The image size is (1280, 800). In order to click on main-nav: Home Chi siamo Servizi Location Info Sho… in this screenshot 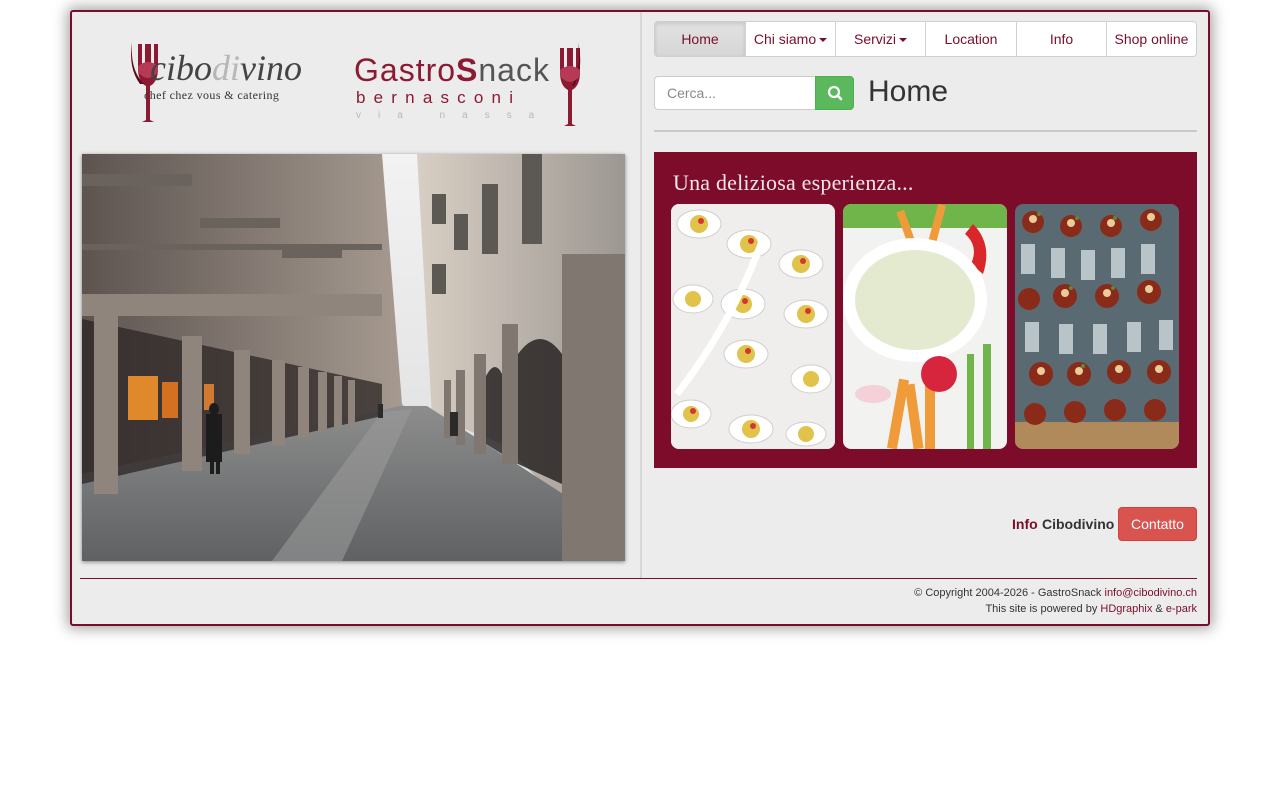, I will do `click(925, 39)`.